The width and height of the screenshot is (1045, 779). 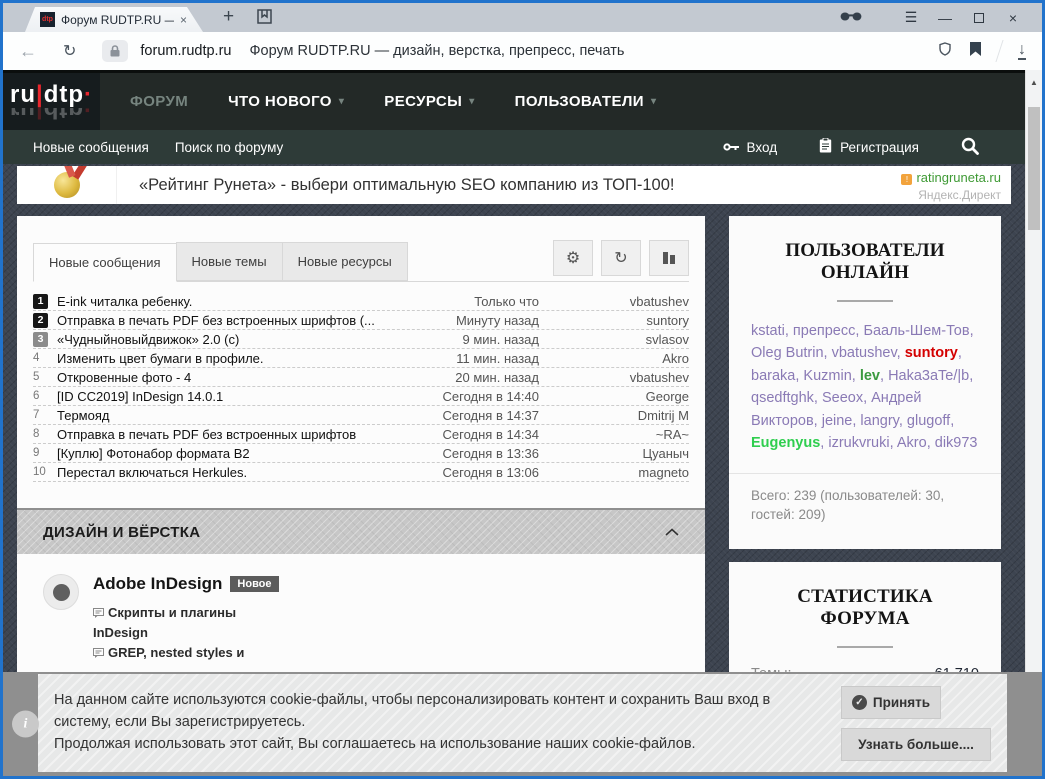 I want to click on titlebar: dtp Форум RUDTP.RU — диз × + ☰ — ×, so click(x=522, y=17).